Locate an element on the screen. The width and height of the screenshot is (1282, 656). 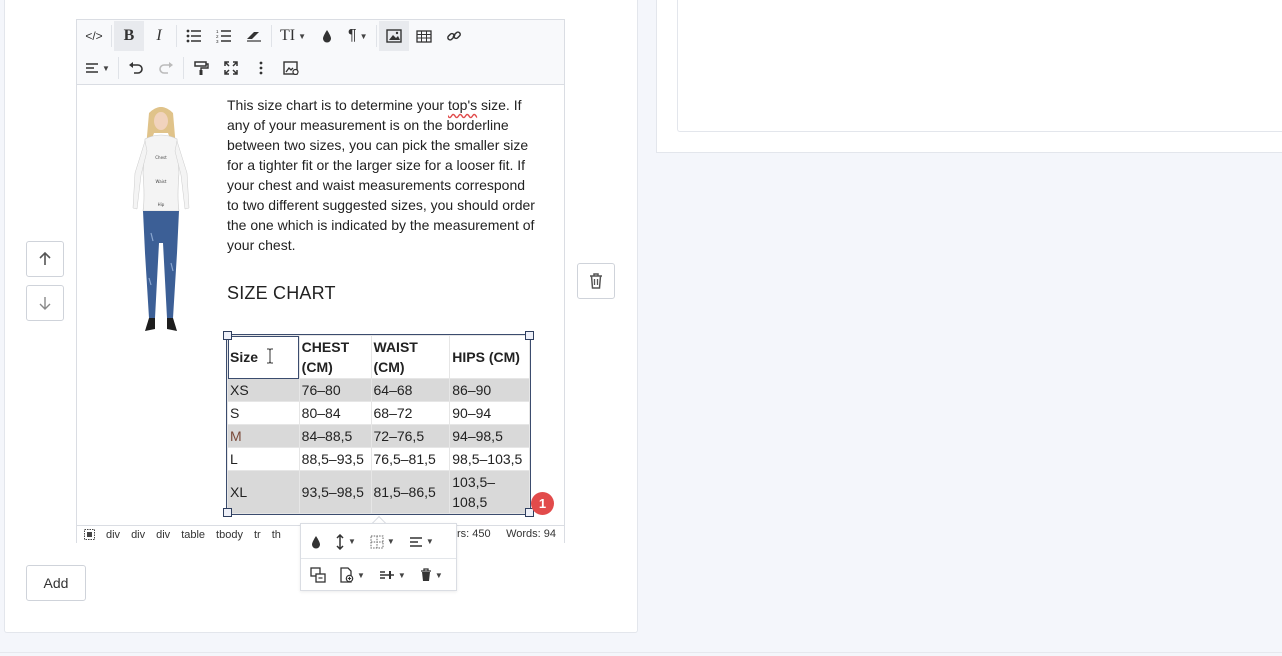
bold-button: B is located at coordinates (129, 36).